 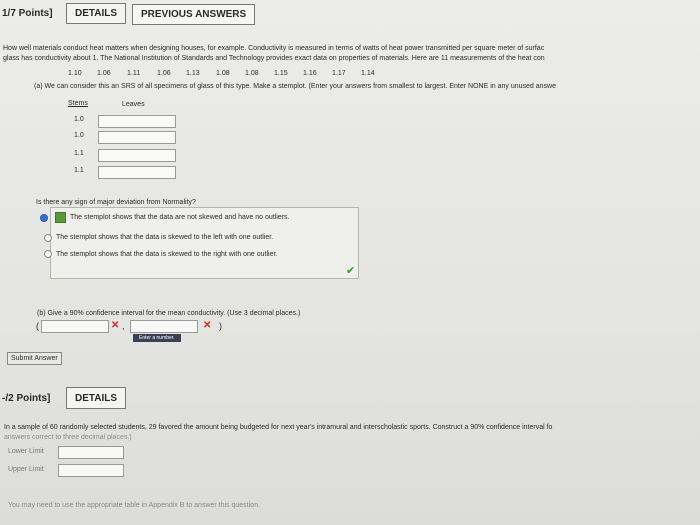 What do you see at coordinates (339, 73) in the screenshot?
I see `measurement: 1.17` at bounding box center [339, 73].